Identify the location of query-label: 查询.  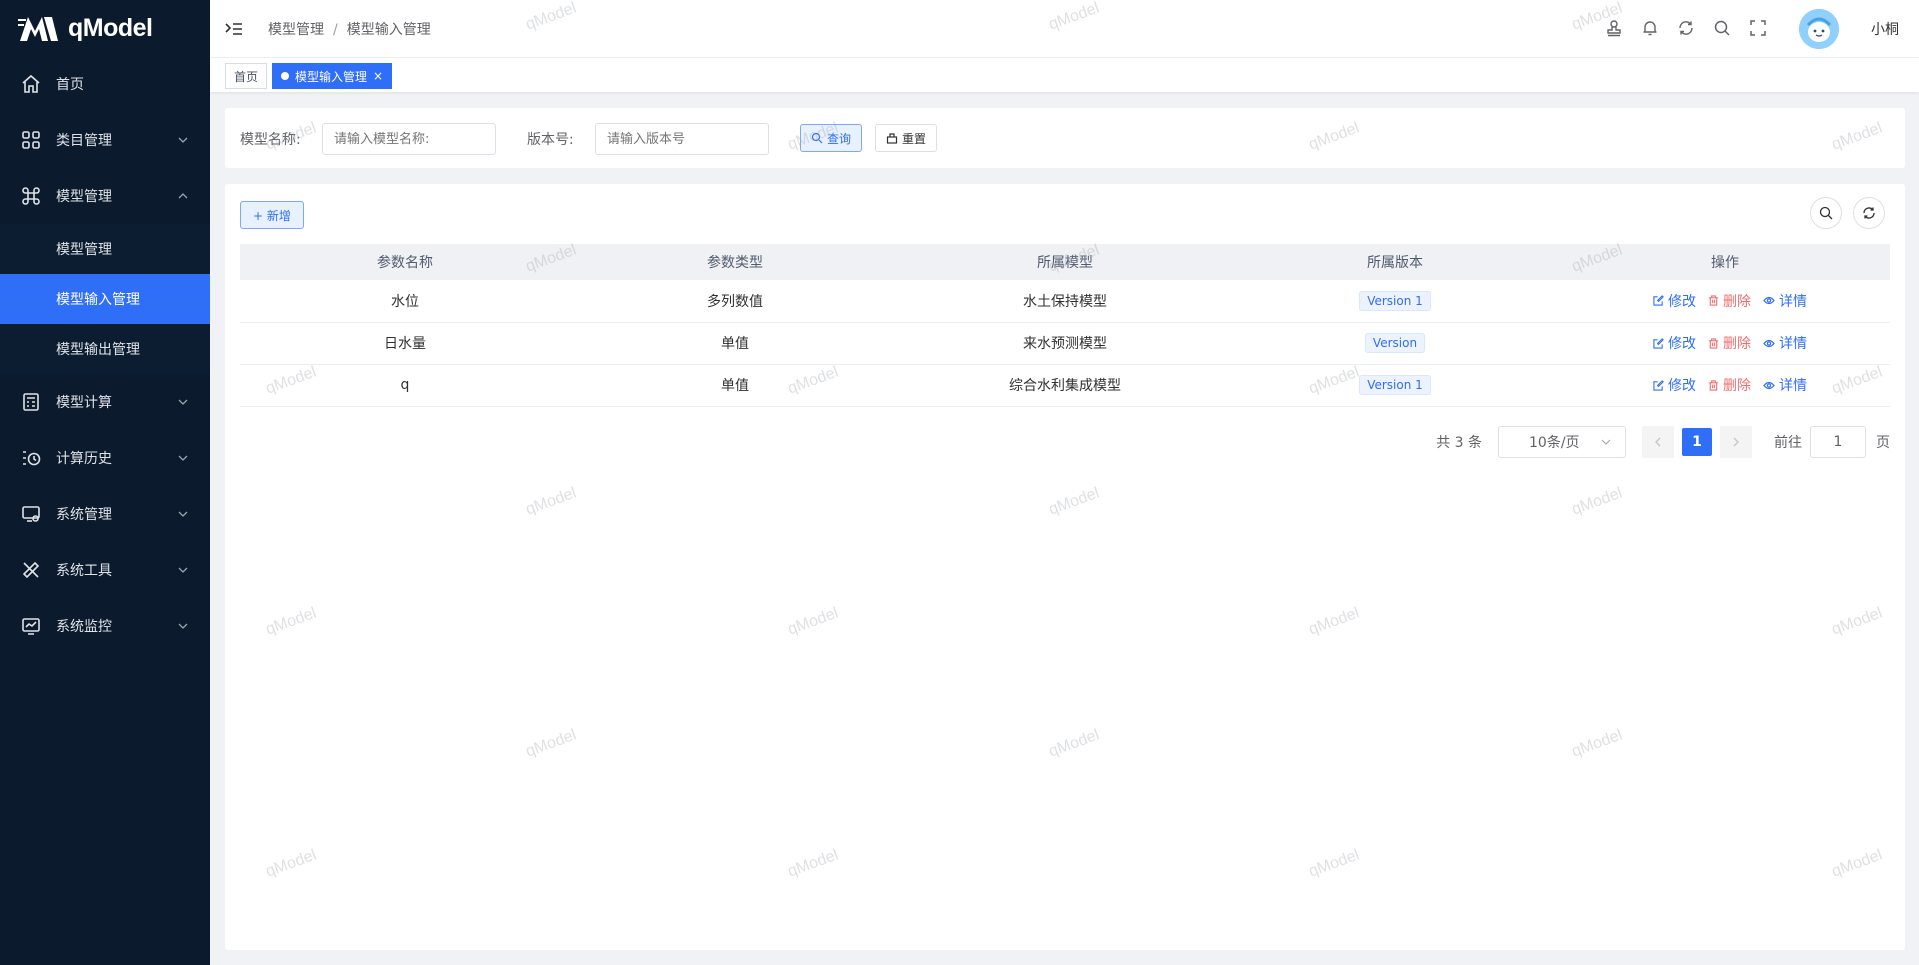
(839, 138).